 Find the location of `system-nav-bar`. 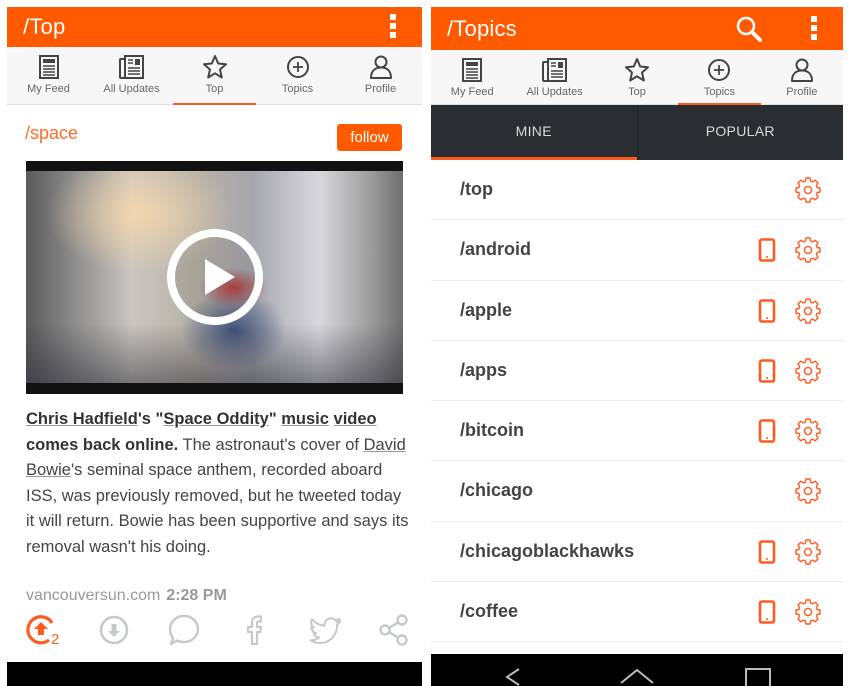

system-nav-bar is located at coordinates (214, 674).